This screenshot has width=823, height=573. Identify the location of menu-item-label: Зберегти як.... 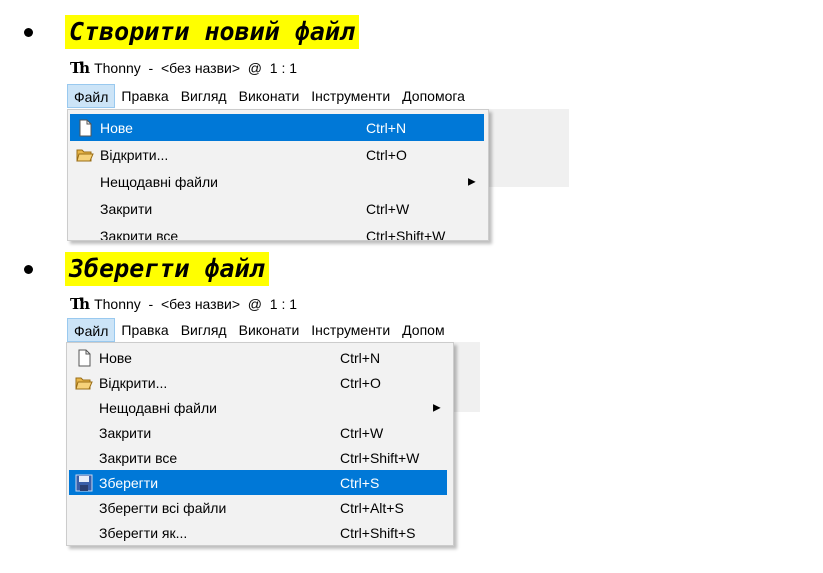
(143, 532).